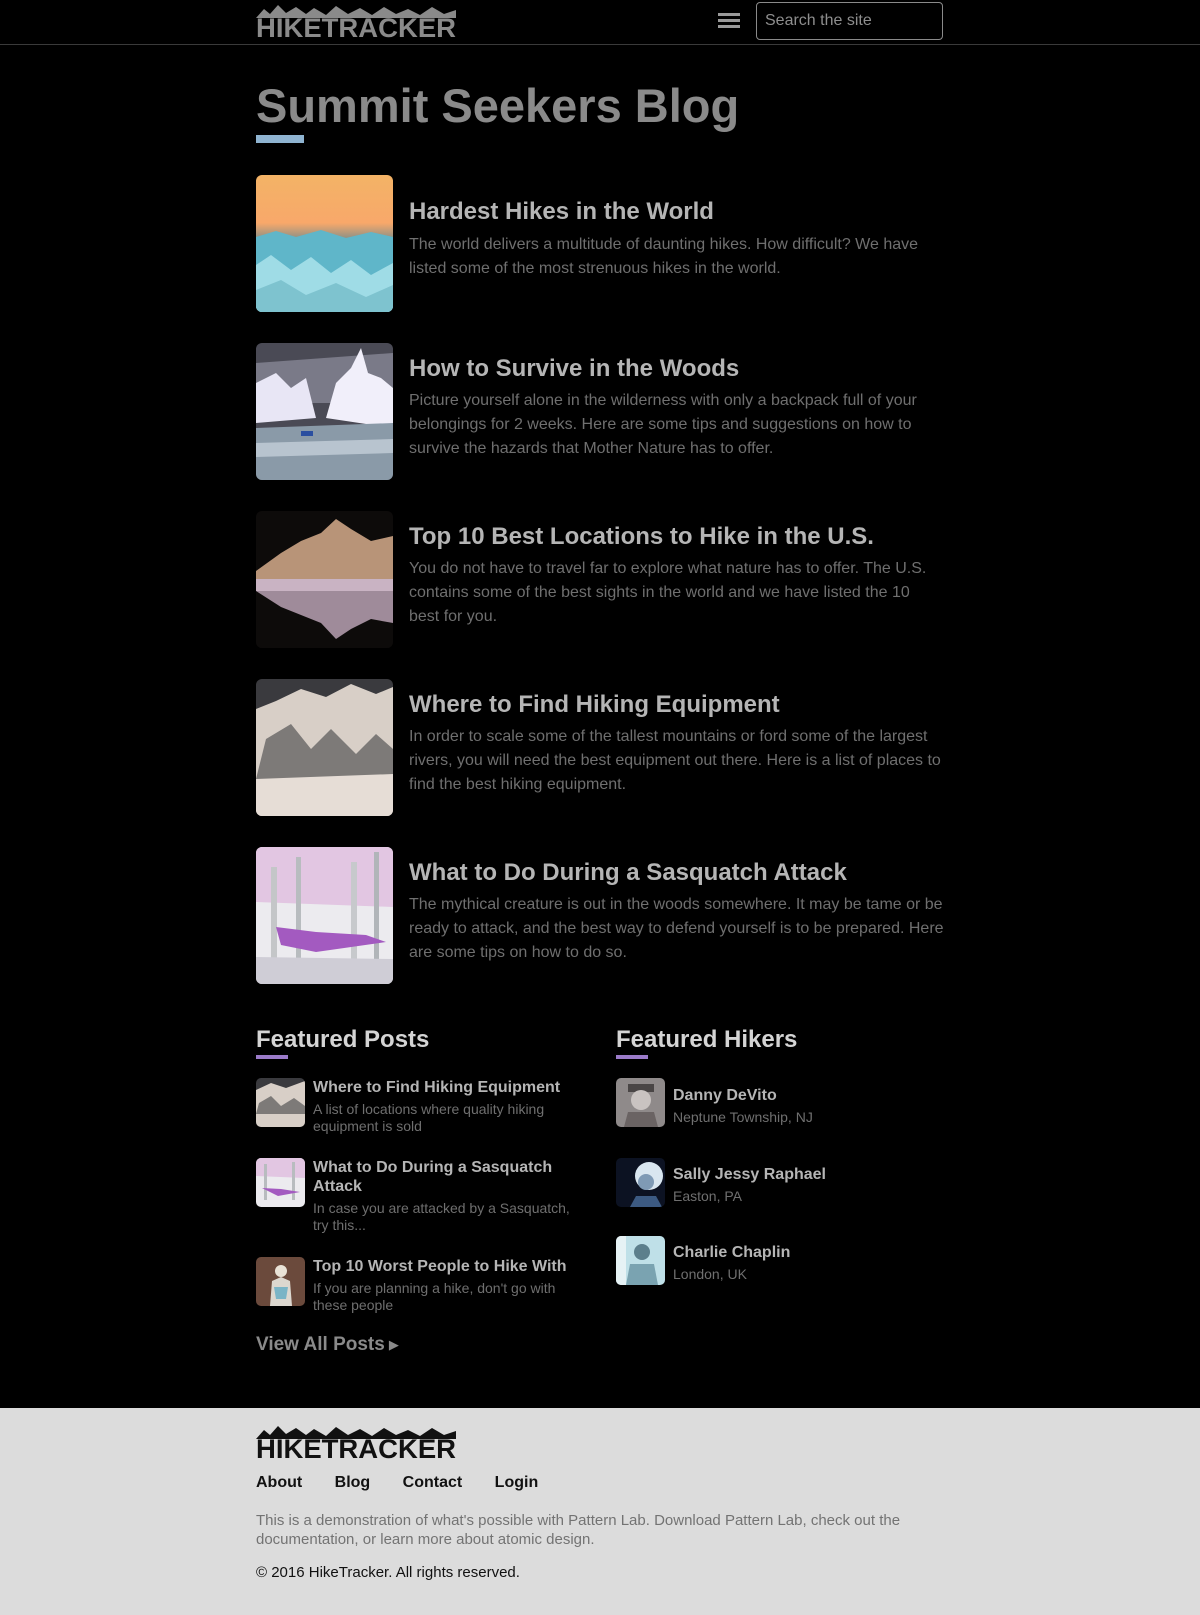 Image resolution: width=1200 pixels, height=1615 pixels. I want to click on hiker-location: London, UK, so click(710, 1274).